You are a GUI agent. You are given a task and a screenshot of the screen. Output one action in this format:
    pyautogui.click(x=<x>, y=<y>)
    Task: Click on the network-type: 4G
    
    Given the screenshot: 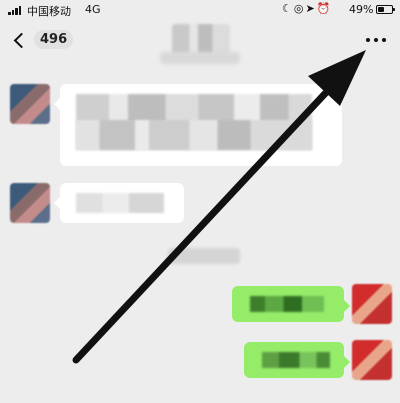 What is the action you would take?
    pyautogui.click(x=93, y=9)
    